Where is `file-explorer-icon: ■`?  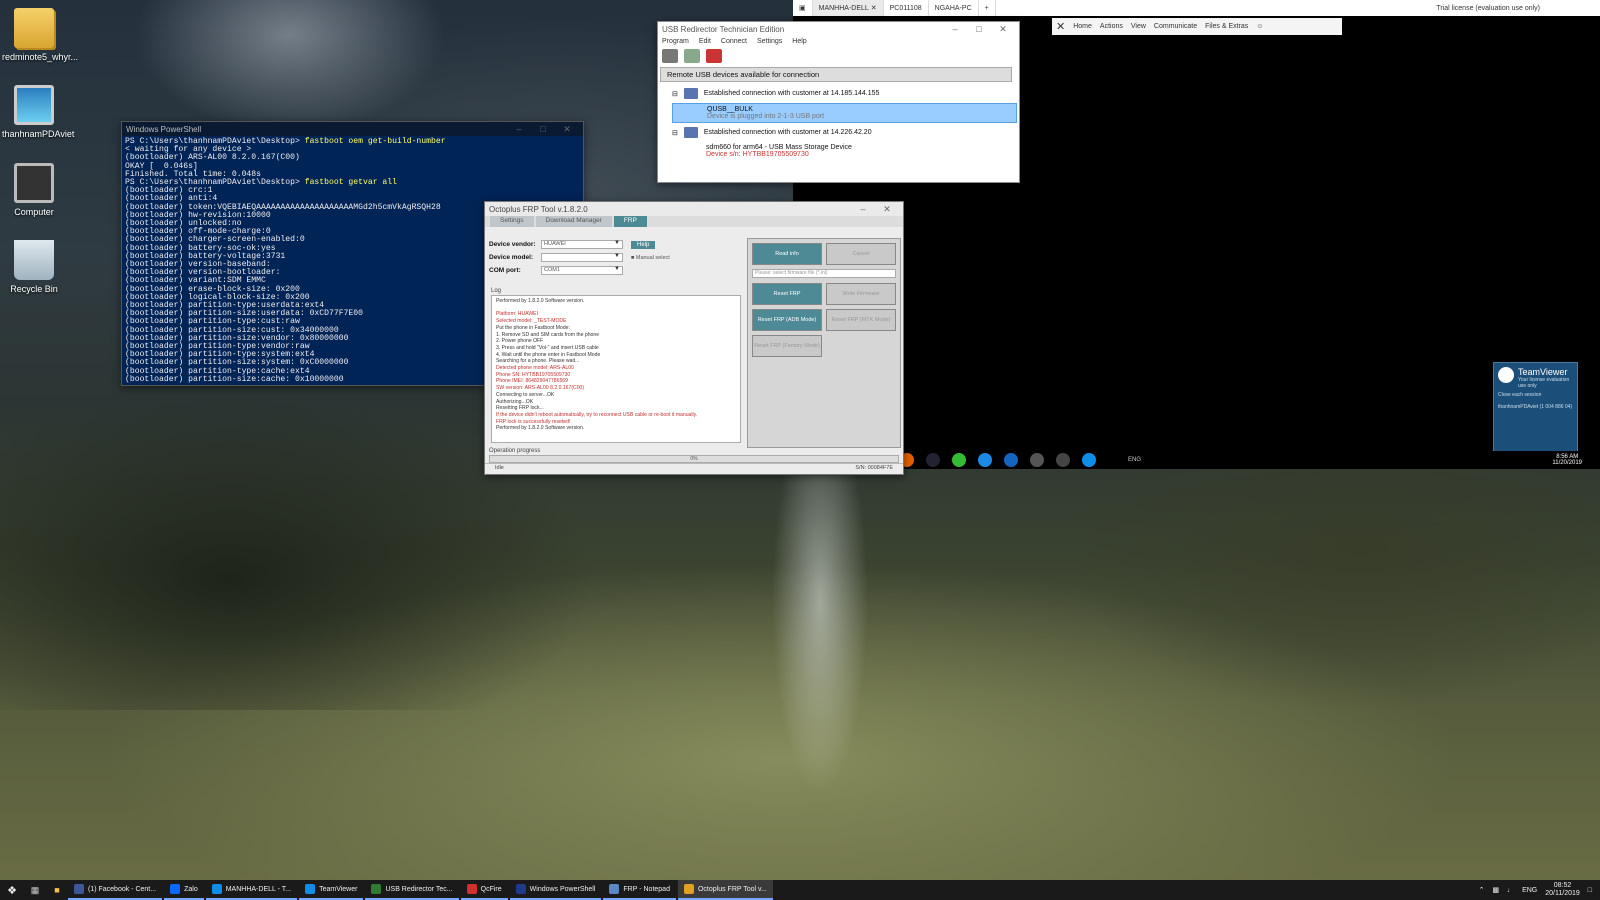 file-explorer-icon: ■ is located at coordinates (57, 890).